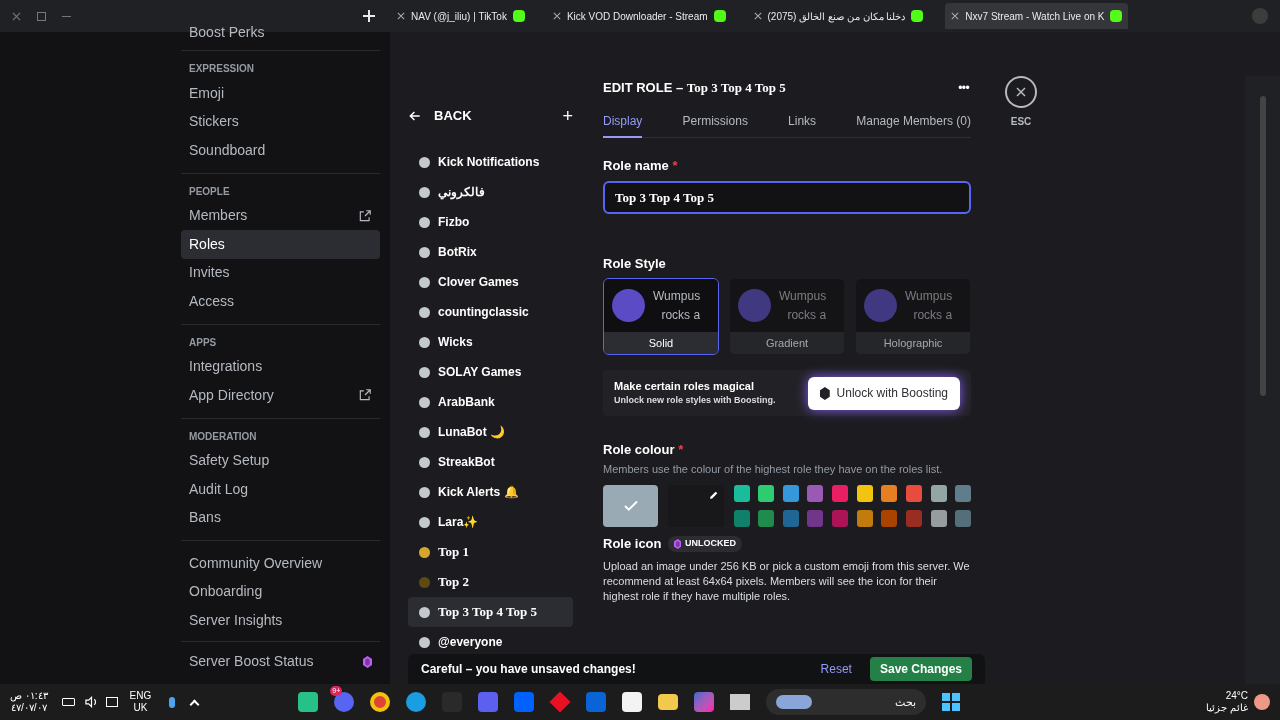  Describe the element at coordinates (490, 252) in the screenshot. I see `role-item: BotRix` at that location.